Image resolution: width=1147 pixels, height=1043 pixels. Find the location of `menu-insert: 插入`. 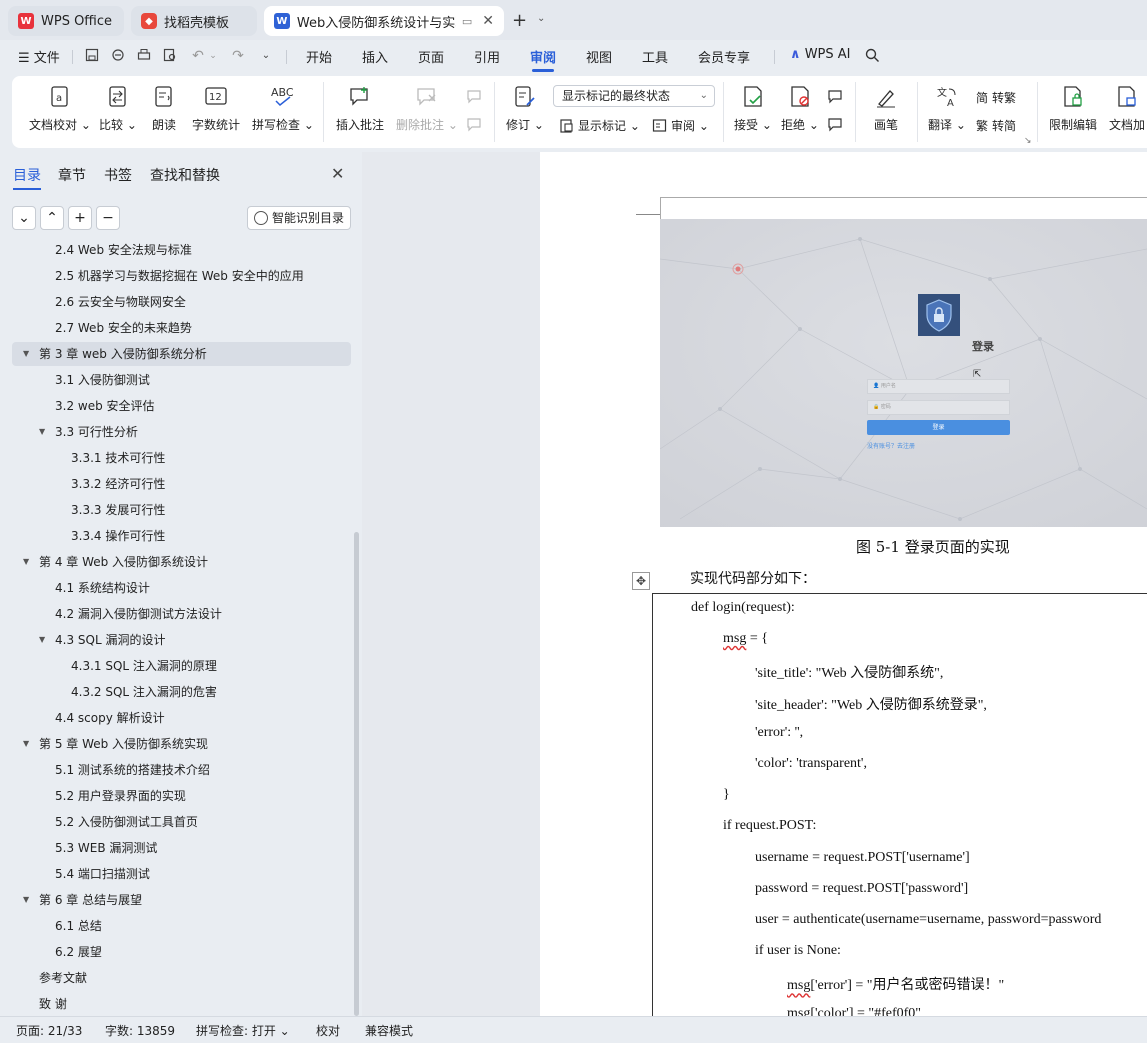

menu-insert: 插入 is located at coordinates (375, 56).